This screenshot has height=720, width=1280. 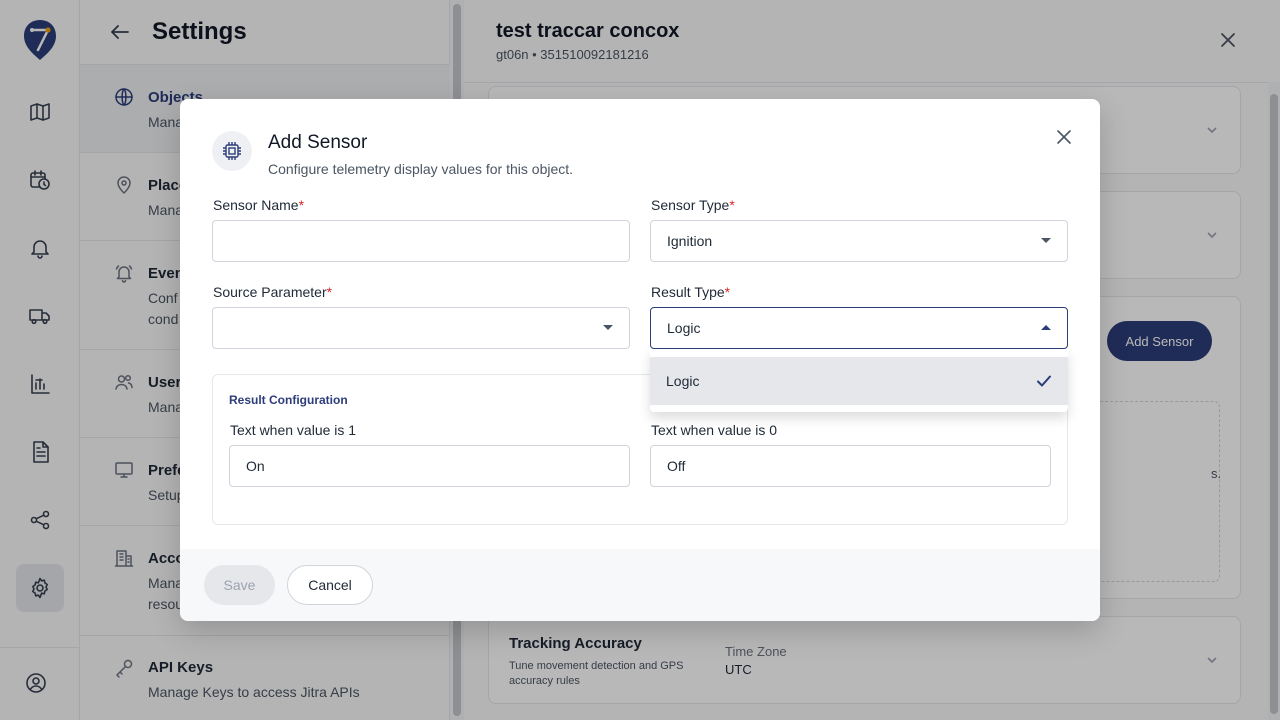 What do you see at coordinates (232, 151) in the screenshot?
I see `chip-icon` at bounding box center [232, 151].